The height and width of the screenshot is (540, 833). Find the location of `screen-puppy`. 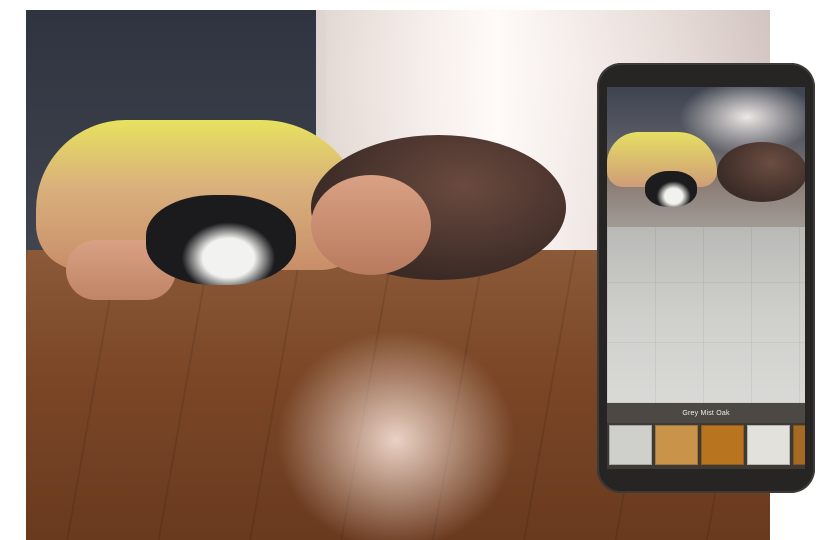

screen-puppy is located at coordinates (671, 189).